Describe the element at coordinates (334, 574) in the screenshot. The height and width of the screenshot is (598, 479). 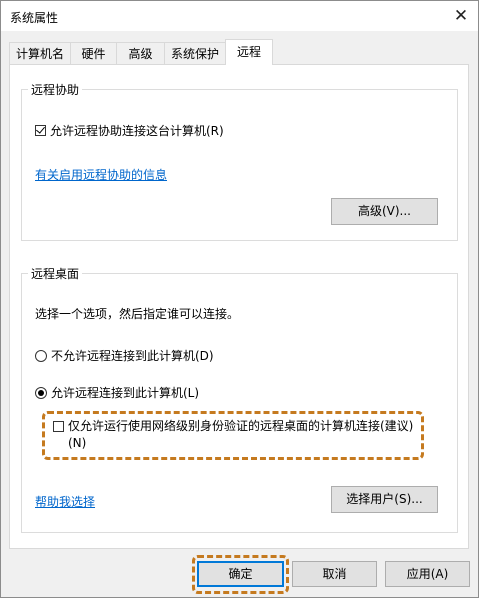
I see `cancel-button: 取消` at that location.